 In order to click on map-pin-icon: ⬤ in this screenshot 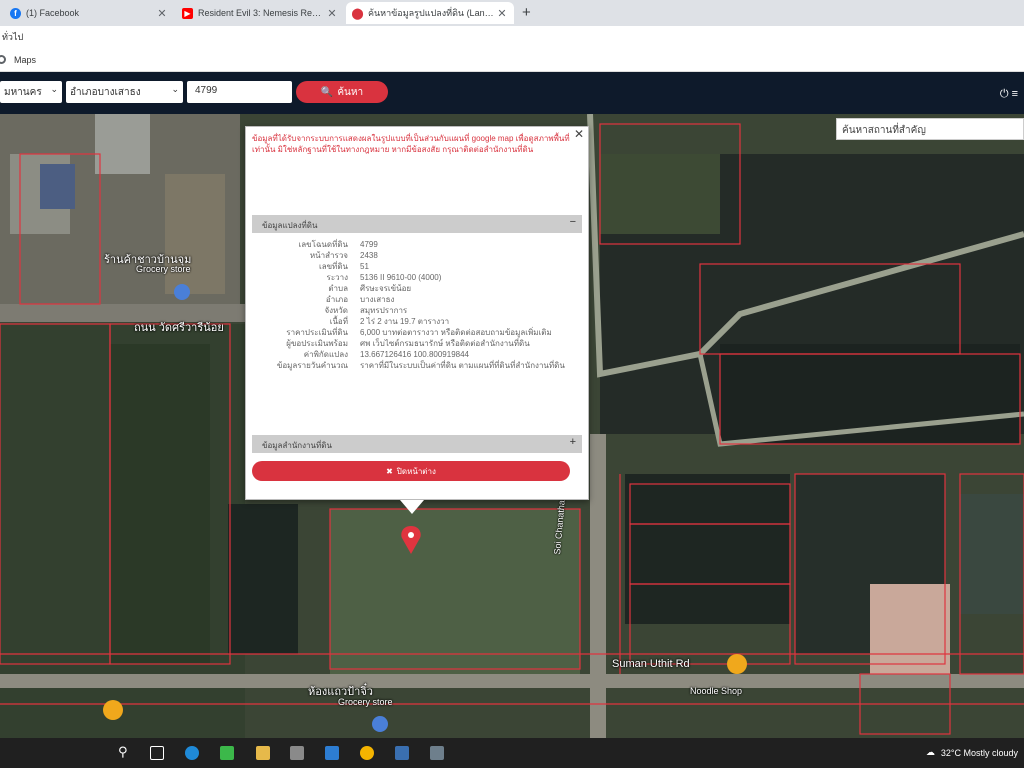, I will do `click(357, 13)`.